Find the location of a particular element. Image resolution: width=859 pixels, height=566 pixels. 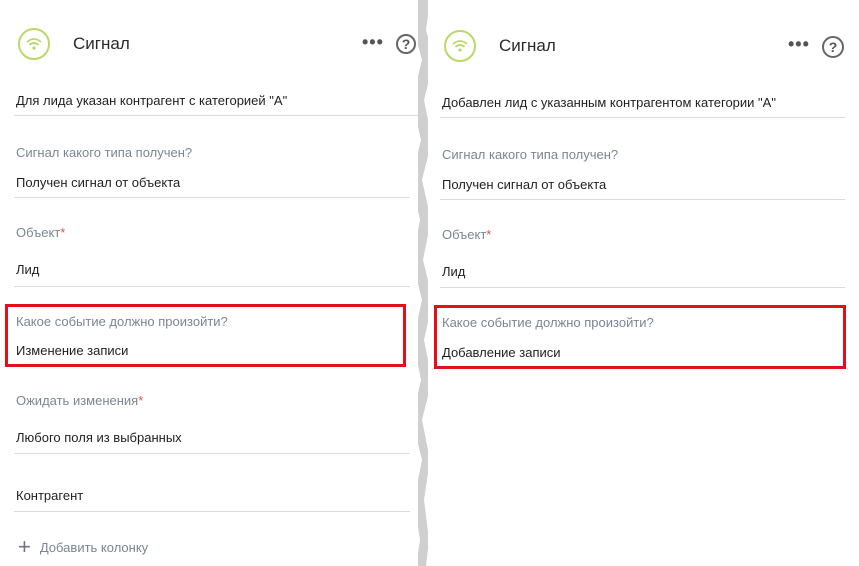

add-column-button: + Добавить колонку is located at coordinates (83, 546).